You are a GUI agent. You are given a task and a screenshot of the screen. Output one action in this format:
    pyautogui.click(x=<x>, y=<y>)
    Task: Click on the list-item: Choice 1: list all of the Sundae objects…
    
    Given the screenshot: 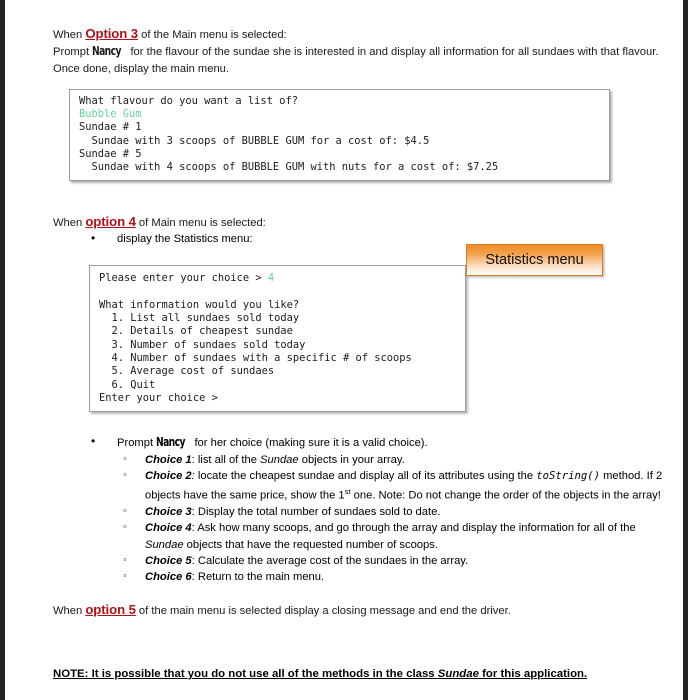 What is the action you would take?
    pyautogui.click(x=359, y=459)
    